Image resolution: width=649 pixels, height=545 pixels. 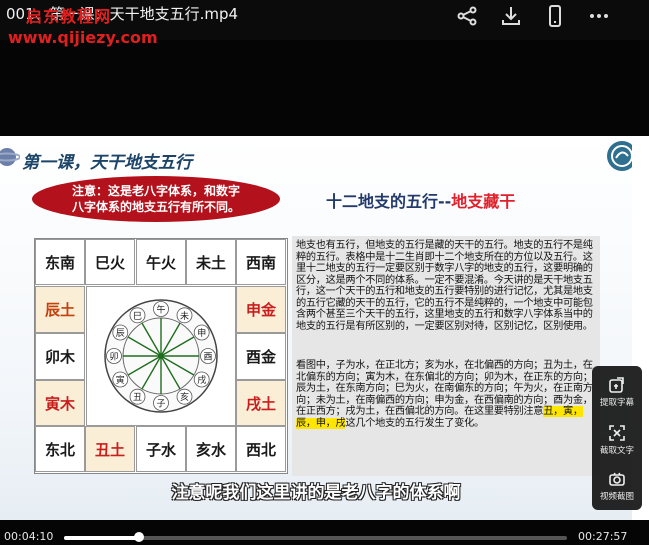 I want to click on direction-wheel: 午未申酉戌亥子 丑寅卯 辰巳, so click(x=161, y=356).